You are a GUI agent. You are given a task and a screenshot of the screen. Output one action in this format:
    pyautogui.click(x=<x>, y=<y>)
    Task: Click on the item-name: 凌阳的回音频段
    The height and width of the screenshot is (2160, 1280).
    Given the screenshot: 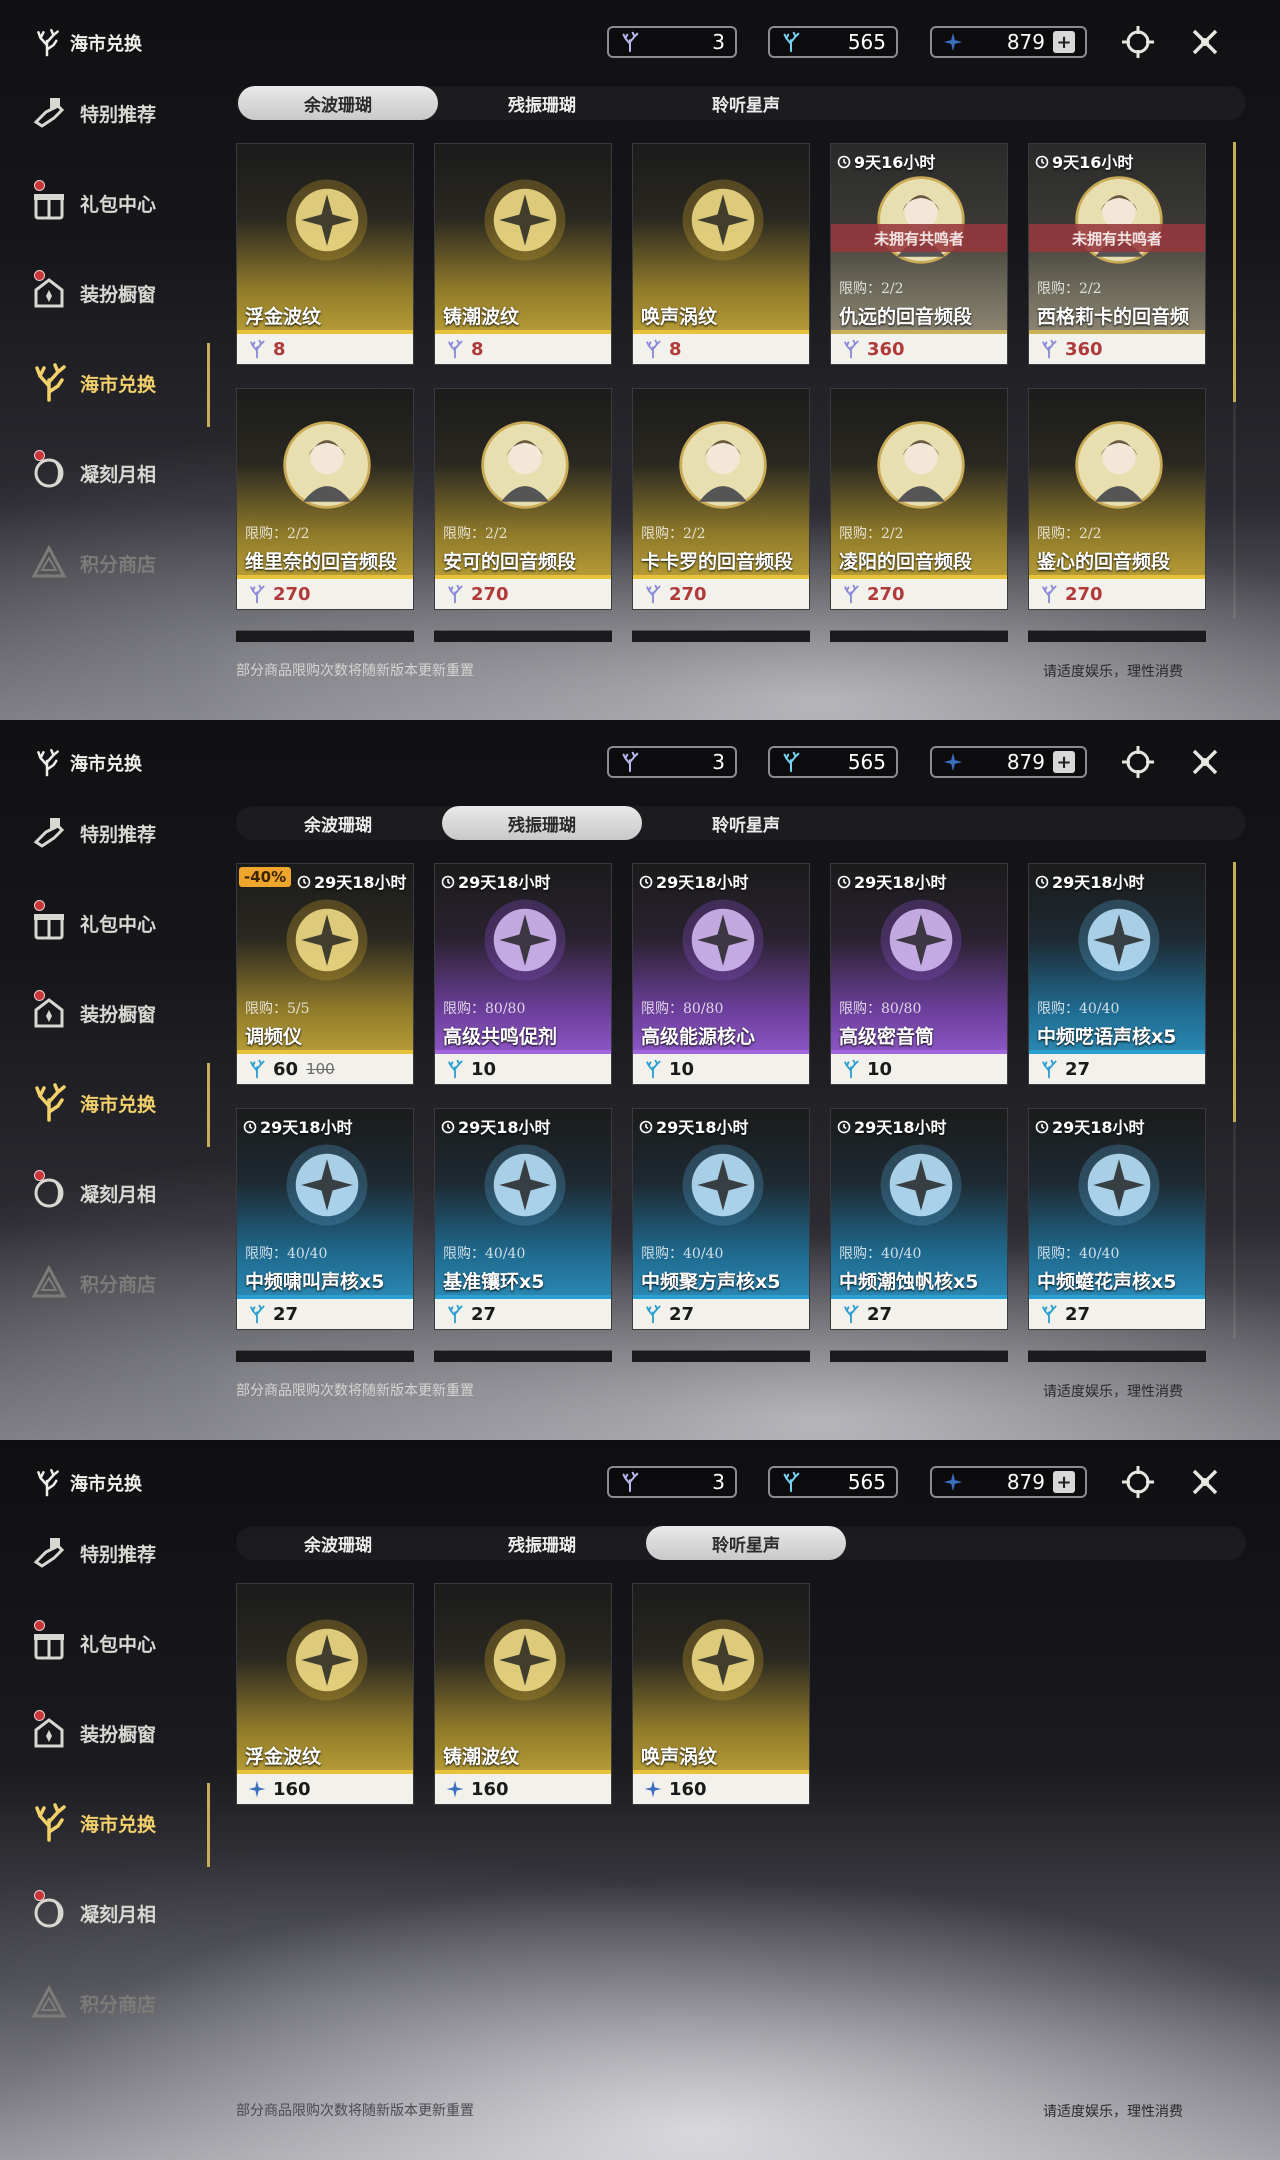 What is the action you would take?
    pyautogui.click(x=906, y=562)
    